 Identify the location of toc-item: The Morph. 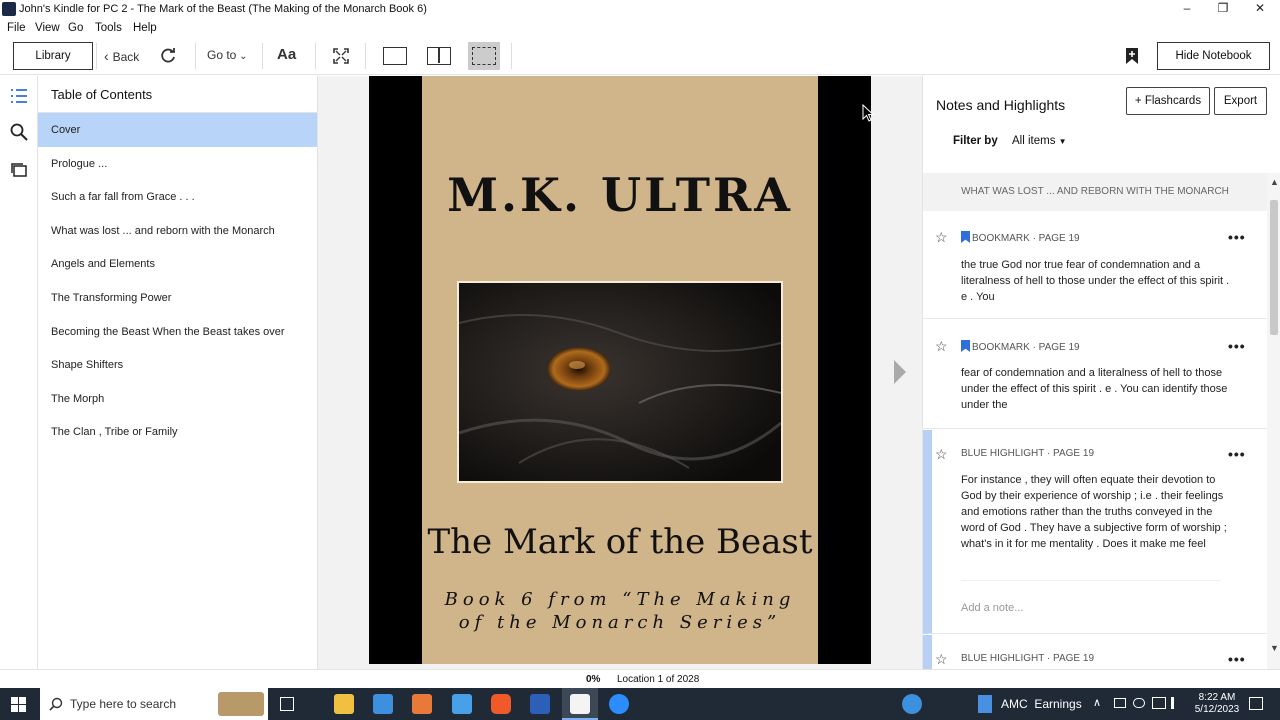
(177, 399).